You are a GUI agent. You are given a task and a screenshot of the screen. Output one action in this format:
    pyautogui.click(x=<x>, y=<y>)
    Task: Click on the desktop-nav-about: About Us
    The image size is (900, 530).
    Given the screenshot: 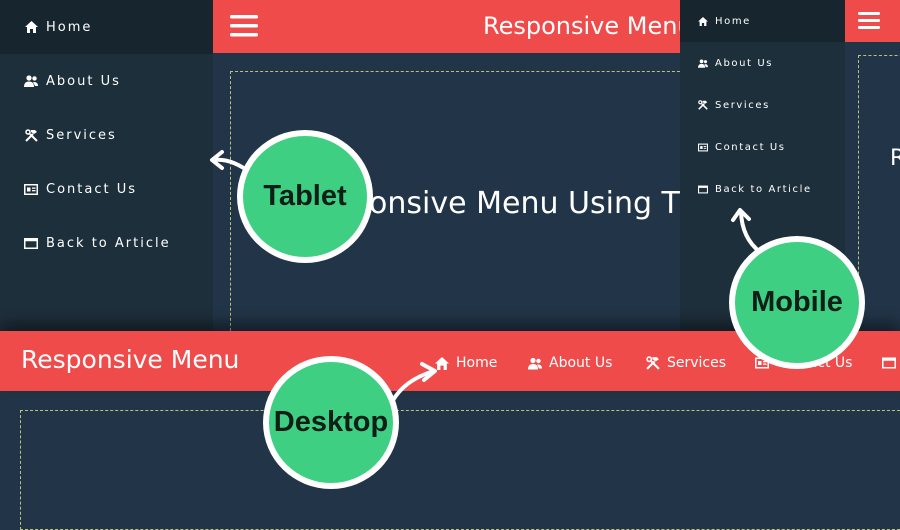 What is the action you would take?
    pyautogui.click(x=570, y=363)
    